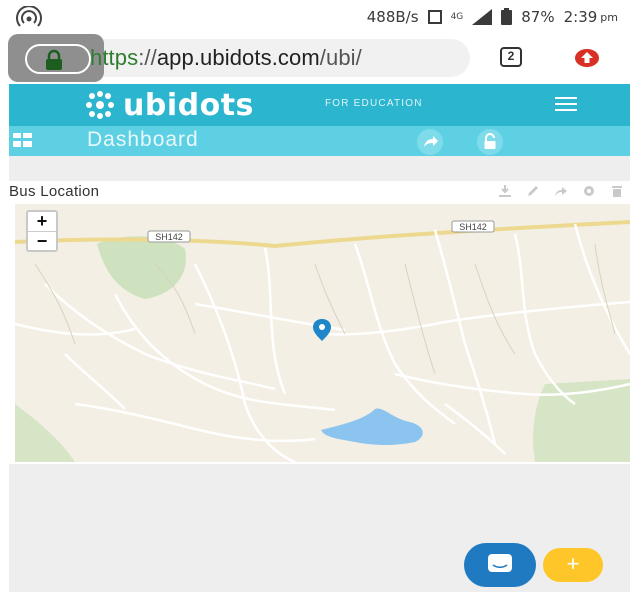  What do you see at coordinates (22, 140) in the screenshot?
I see `dashboards-grid-icon` at bounding box center [22, 140].